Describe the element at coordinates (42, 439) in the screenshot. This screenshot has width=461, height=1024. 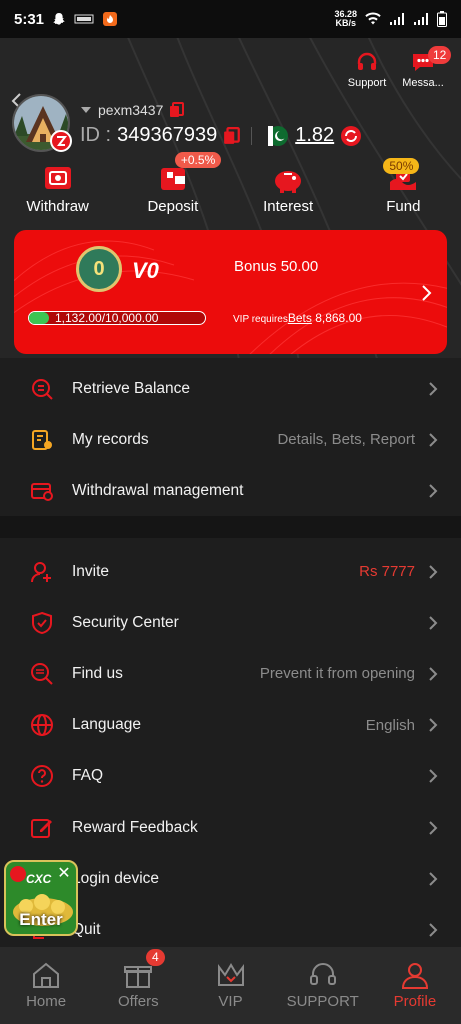
I see `records-icon` at that location.